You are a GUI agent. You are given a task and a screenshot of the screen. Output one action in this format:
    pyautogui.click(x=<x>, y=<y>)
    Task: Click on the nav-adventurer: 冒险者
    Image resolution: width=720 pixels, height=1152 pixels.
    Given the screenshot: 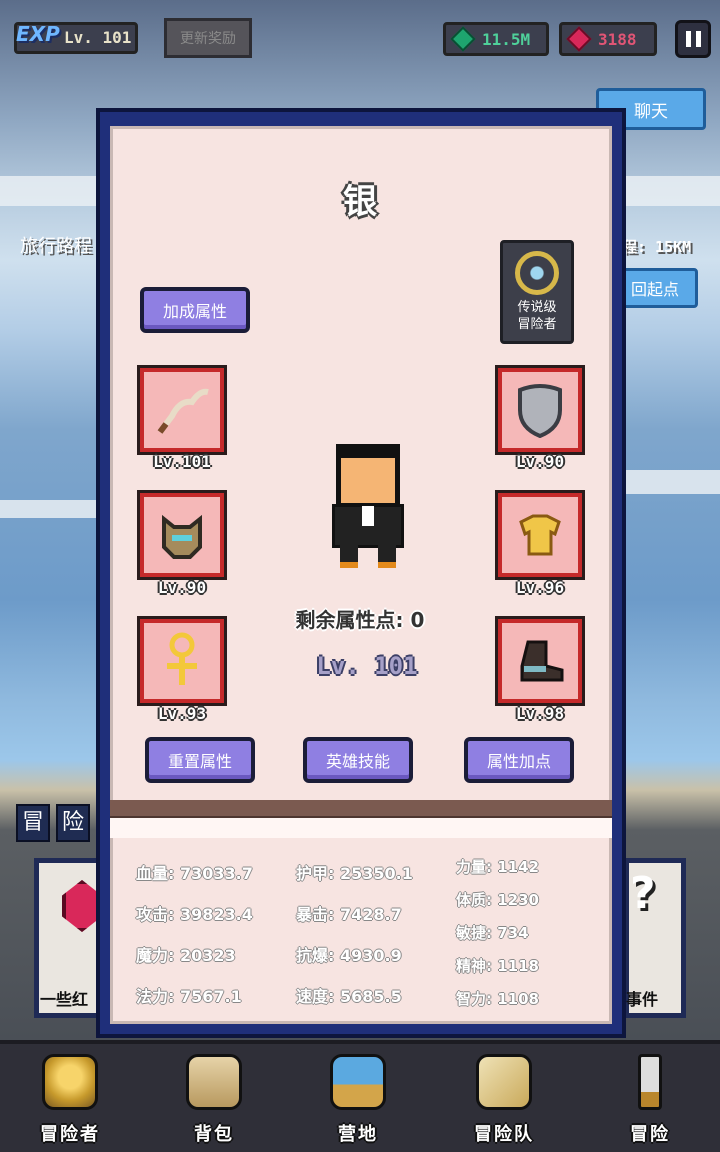 What is the action you would take?
    pyautogui.click(x=70, y=1100)
    